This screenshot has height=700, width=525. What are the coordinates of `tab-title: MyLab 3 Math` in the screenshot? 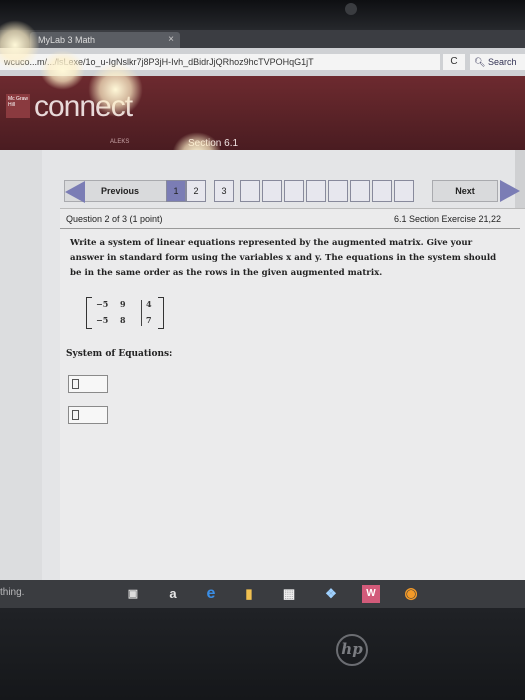 It's located at (67, 40).